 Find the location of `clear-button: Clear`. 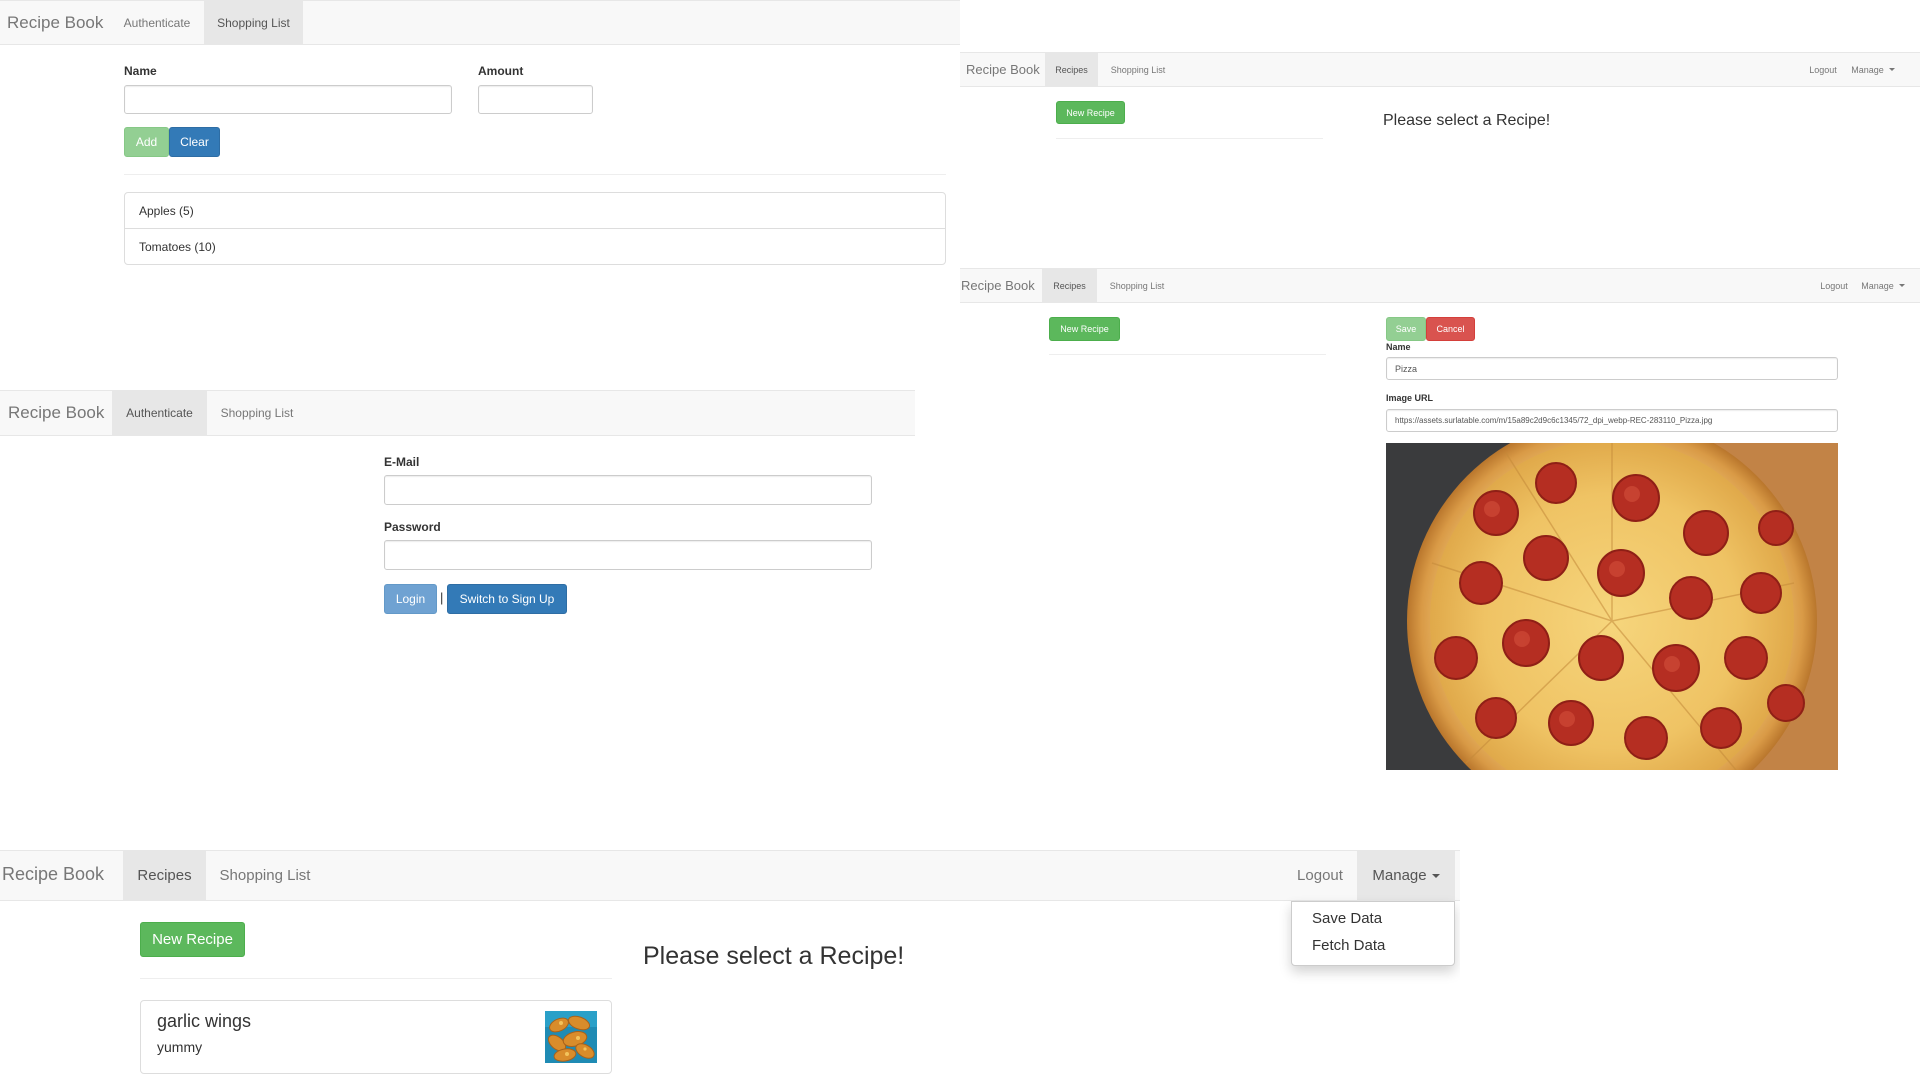

clear-button: Clear is located at coordinates (194, 142).